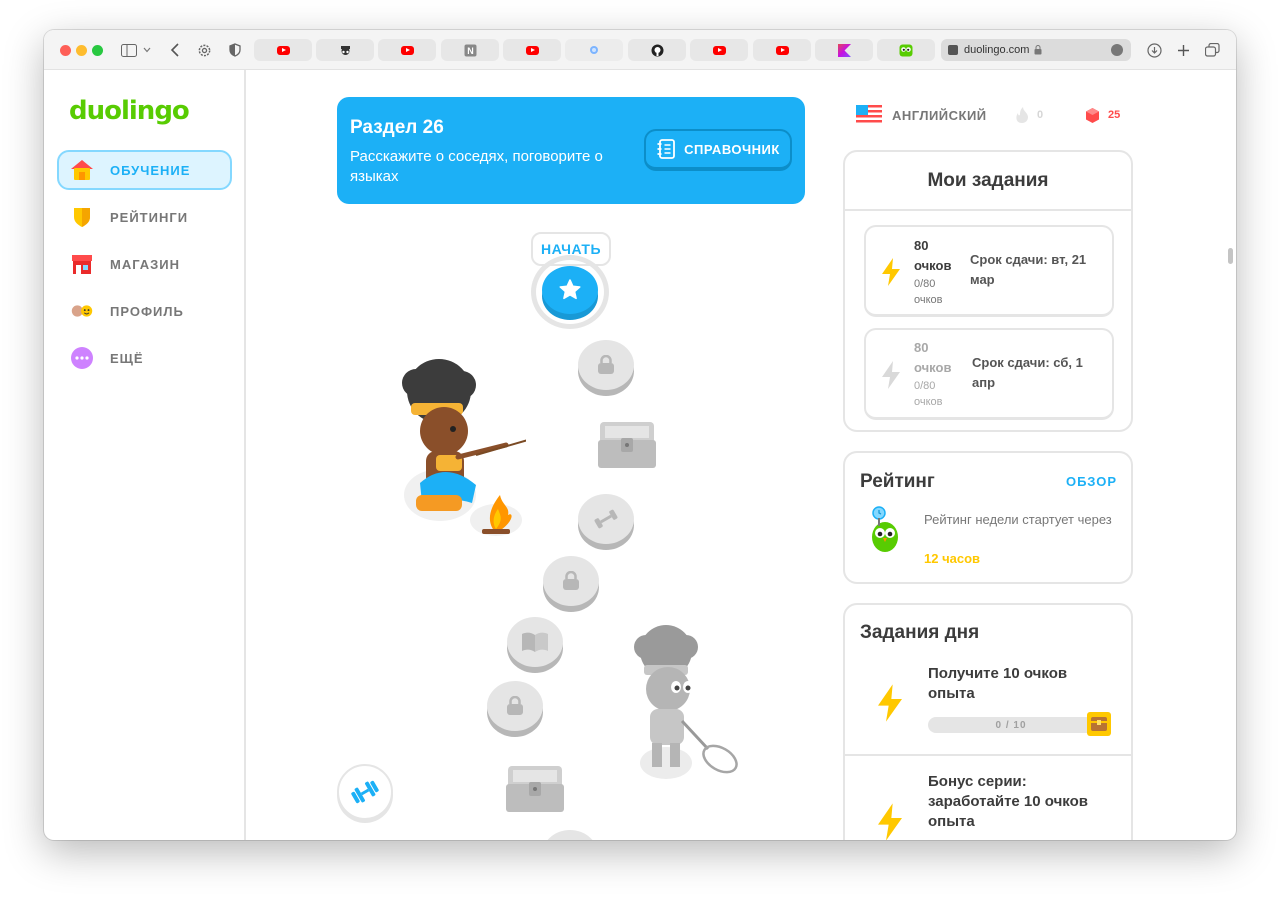 Image resolution: width=1280 pixels, height=898 pixels. I want to click on practice-lesson-node, so click(606, 519).